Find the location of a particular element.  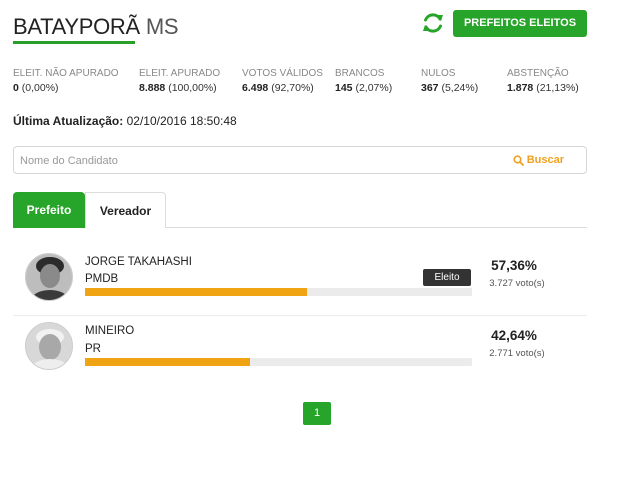

stat-label: ELEIT. NÃO APURADO is located at coordinates (66, 73).